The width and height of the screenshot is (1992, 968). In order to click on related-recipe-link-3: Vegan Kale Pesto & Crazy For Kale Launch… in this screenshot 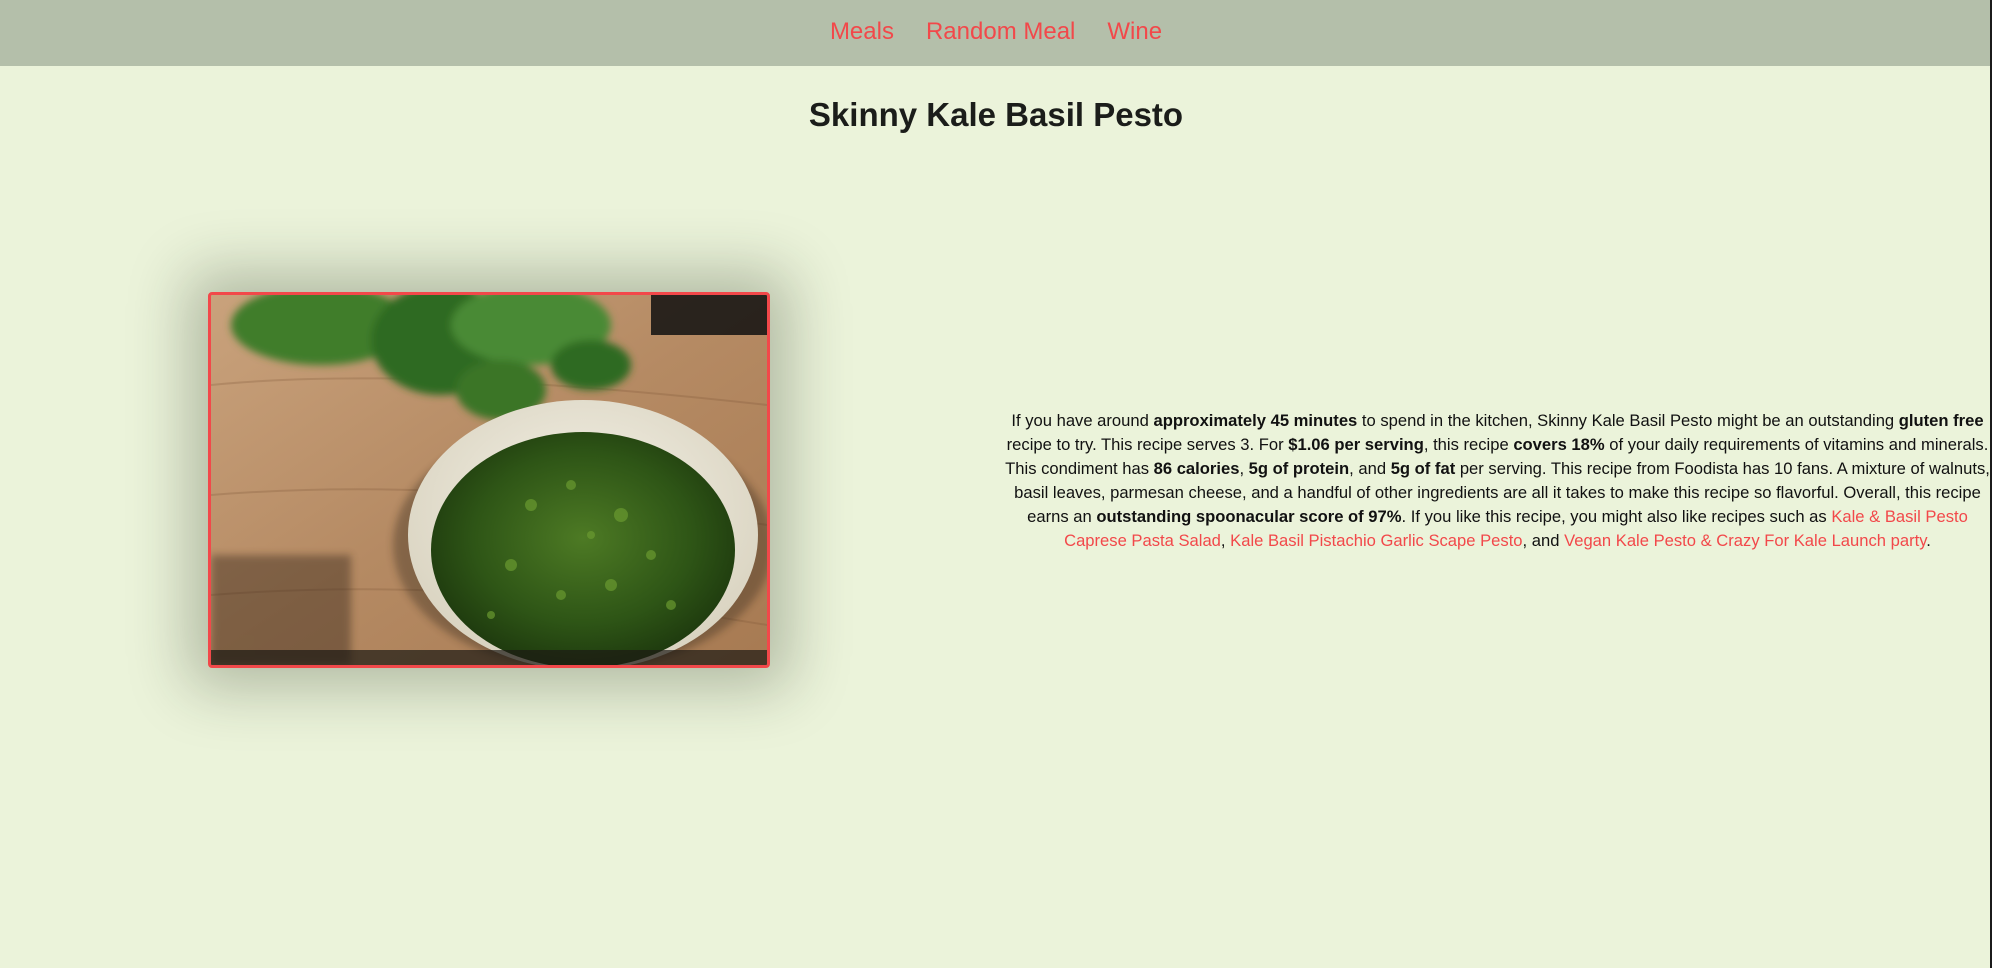, I will do `click(1745, 540)`.